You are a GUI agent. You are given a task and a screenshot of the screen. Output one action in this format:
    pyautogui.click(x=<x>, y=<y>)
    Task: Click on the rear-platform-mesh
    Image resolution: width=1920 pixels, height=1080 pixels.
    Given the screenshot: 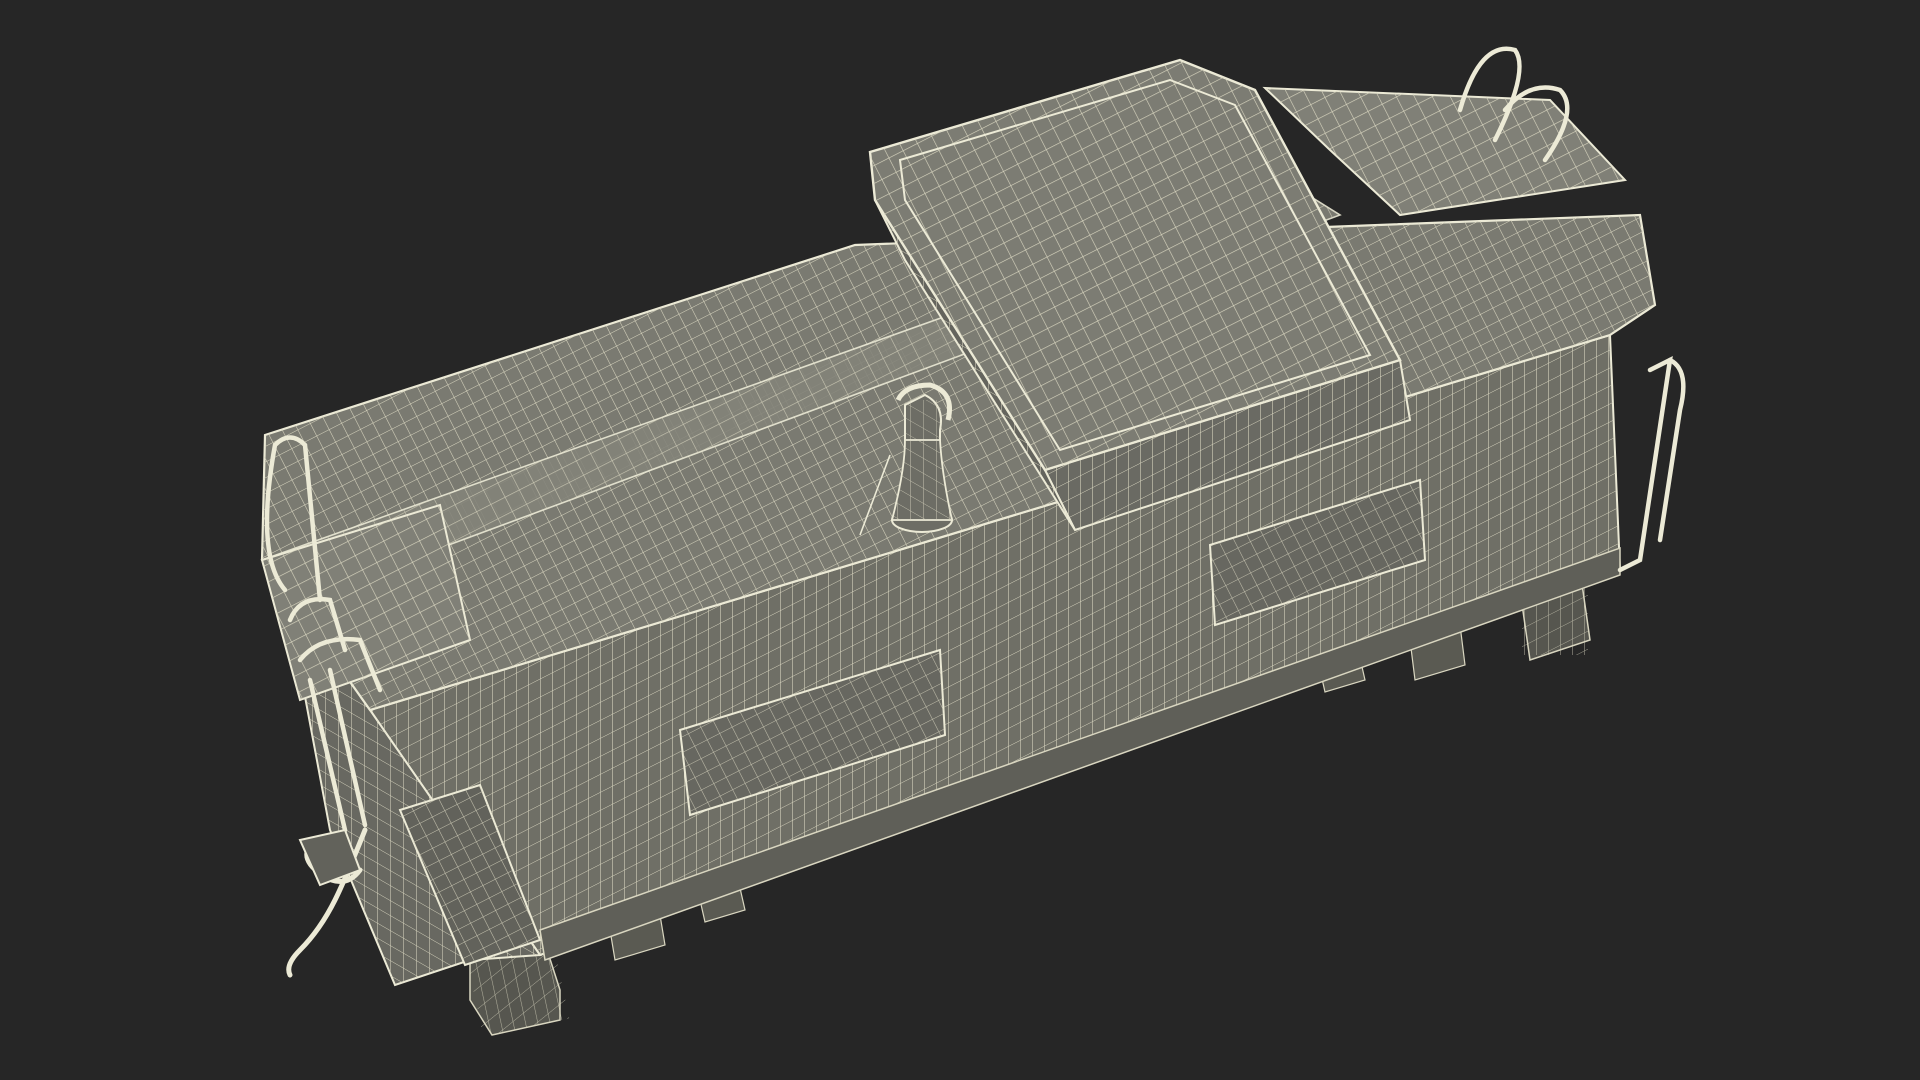 What is the action you would take?
    pyautogui.click(x=1445, y=151)
    